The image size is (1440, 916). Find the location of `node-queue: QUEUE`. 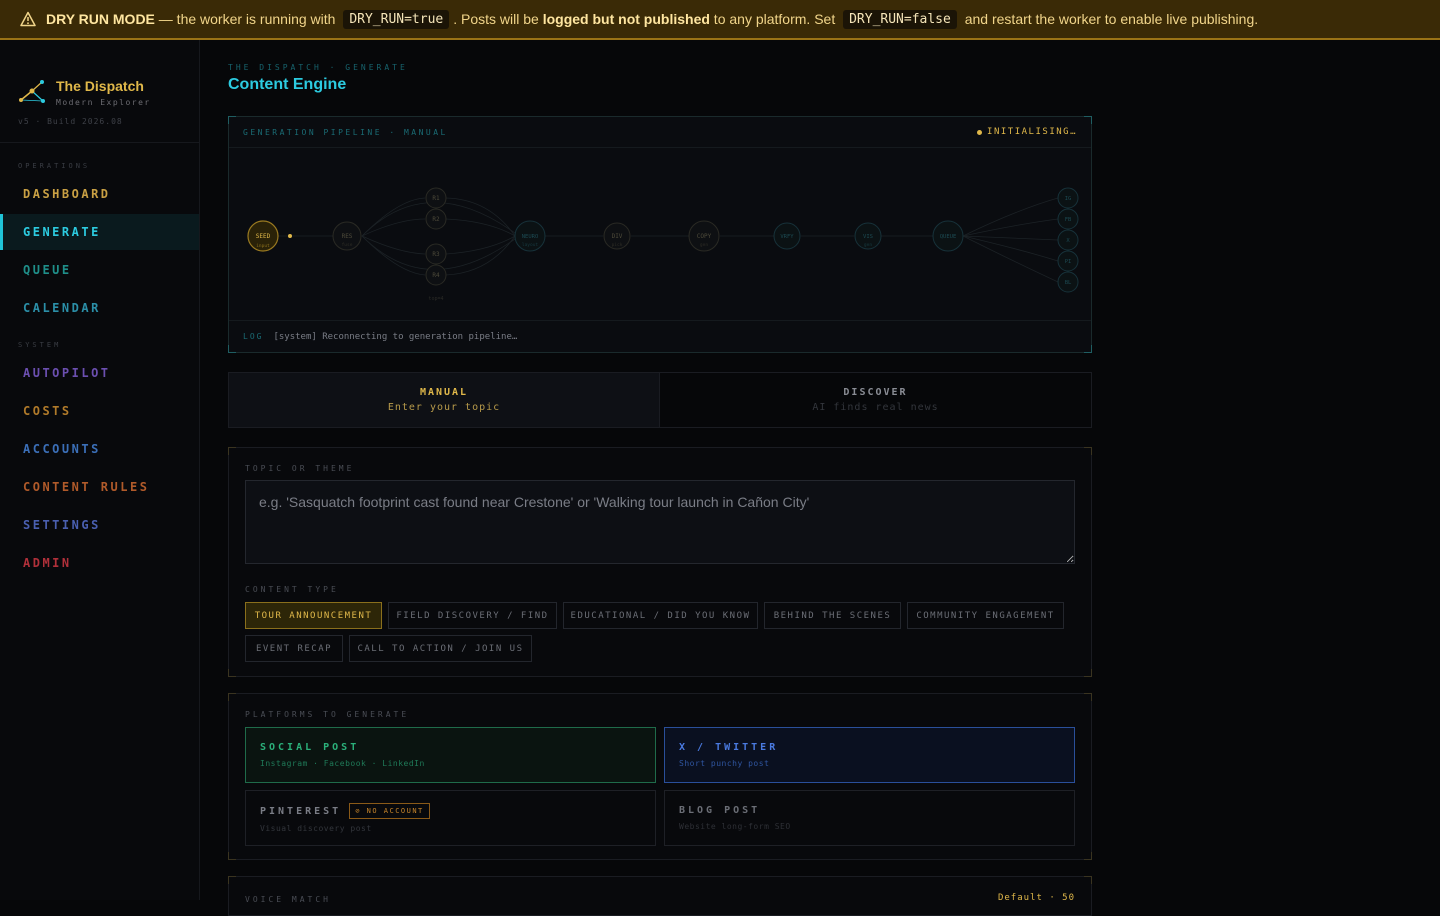

node-queue: QUEUE is located at coordinates (948, 237).